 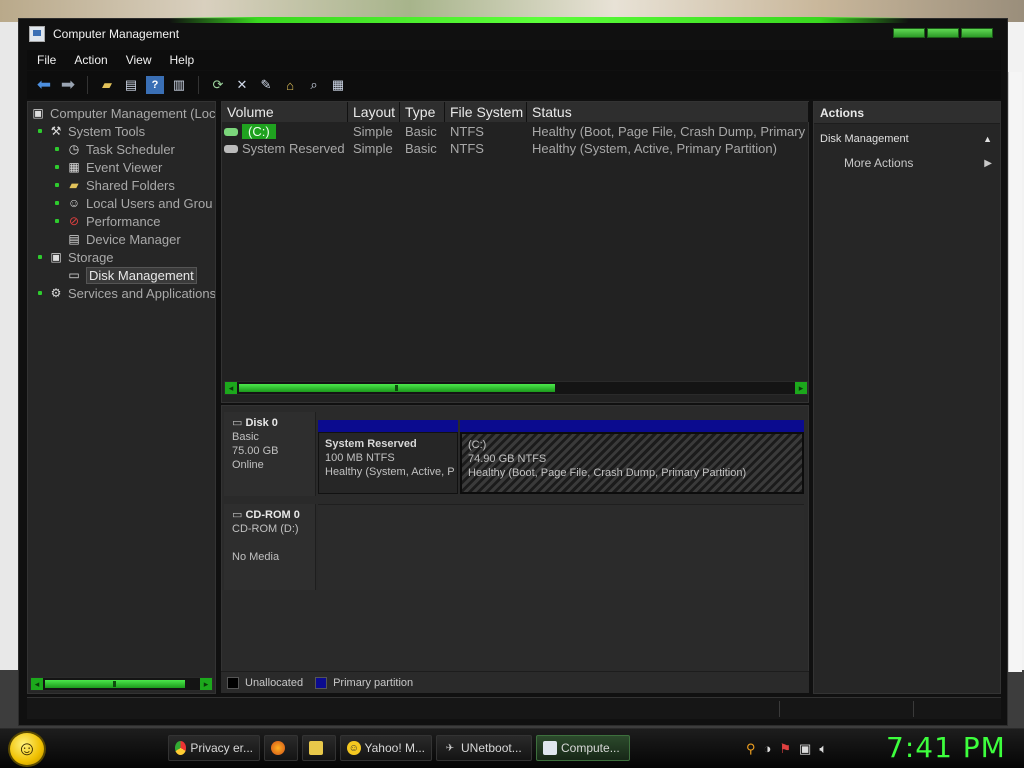 I want to click on disk-legend: Unallocated Primary partition, so click(x=515, y=682).